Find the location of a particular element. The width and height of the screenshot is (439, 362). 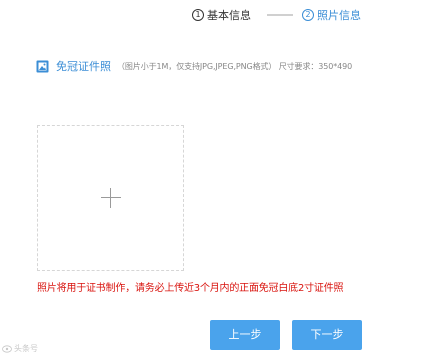

step-1-number: 1 is located at coordinates (198, 15).